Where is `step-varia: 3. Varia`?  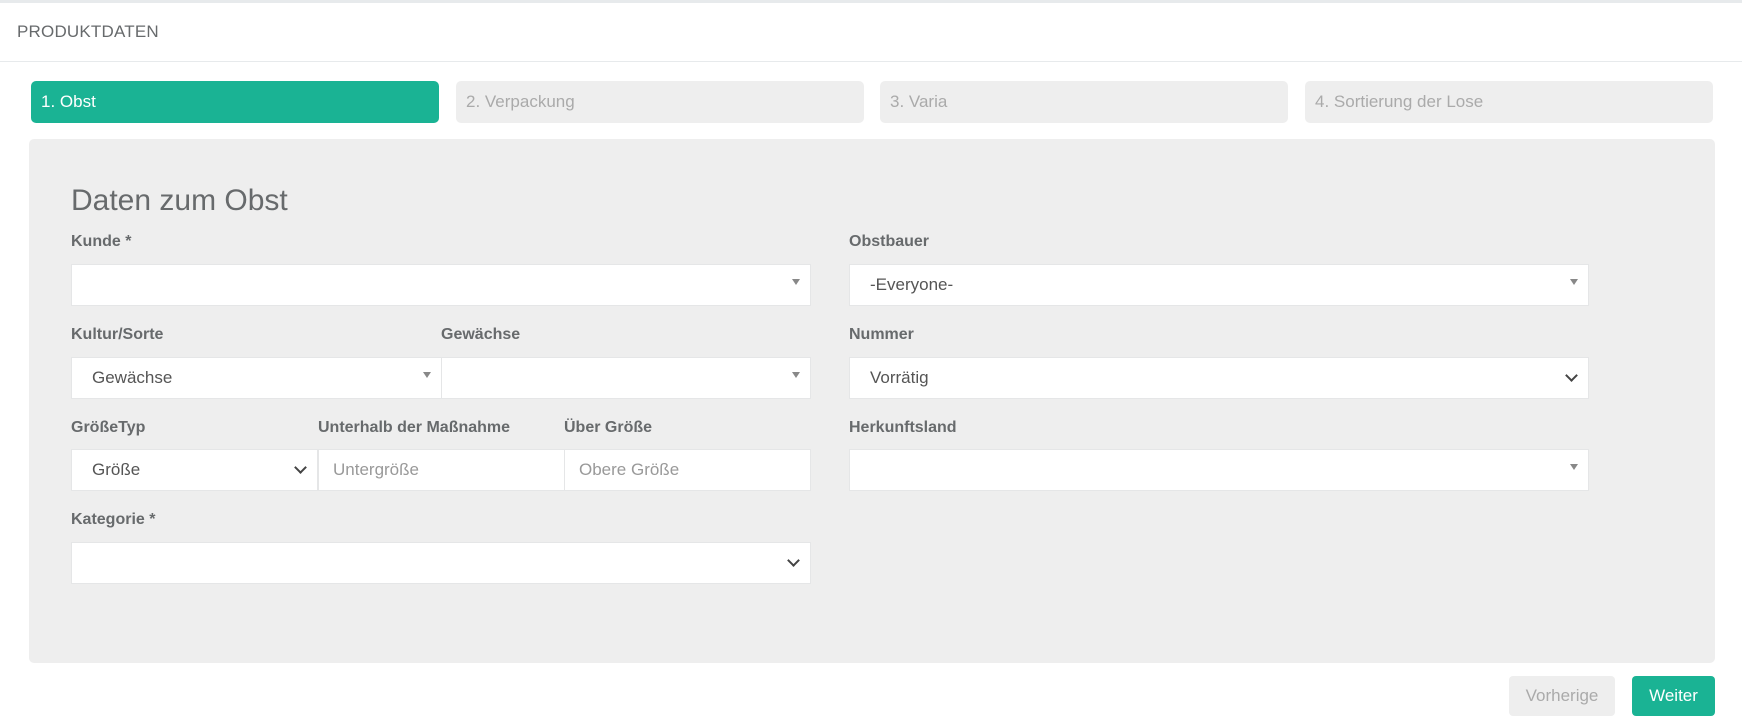 step-varia: 3. Varia is located at coordinates (1084, 102).